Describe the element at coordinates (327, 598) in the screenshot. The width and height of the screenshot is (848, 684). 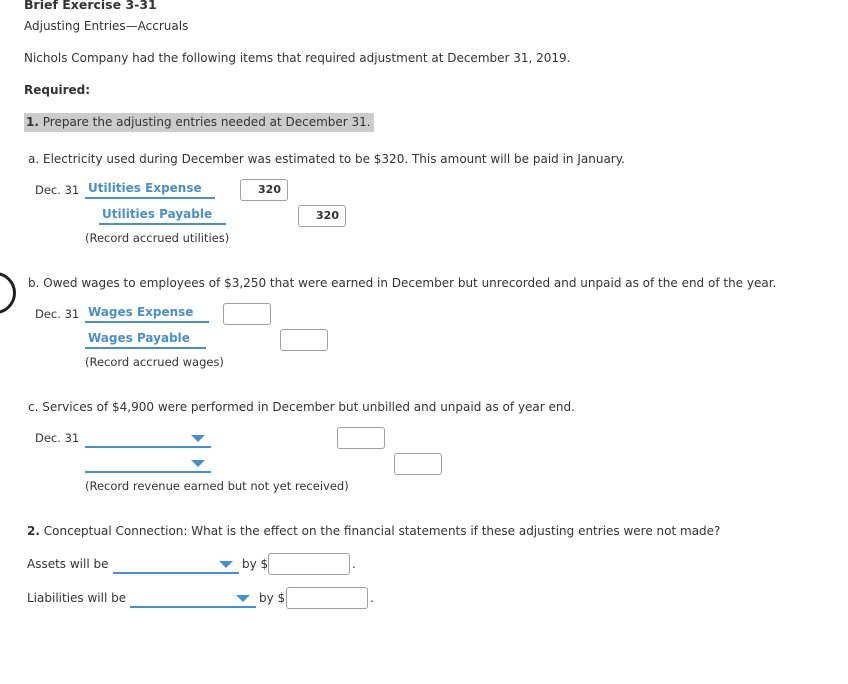
I see `liabilities-amount-input` at that location.